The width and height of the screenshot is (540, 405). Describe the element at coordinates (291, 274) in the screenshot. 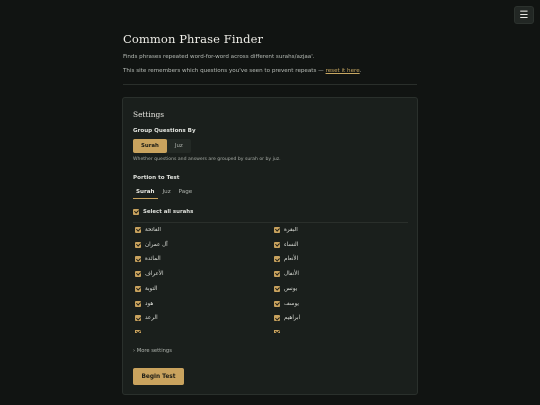

I see `surah-name: الأنفال` at that location.